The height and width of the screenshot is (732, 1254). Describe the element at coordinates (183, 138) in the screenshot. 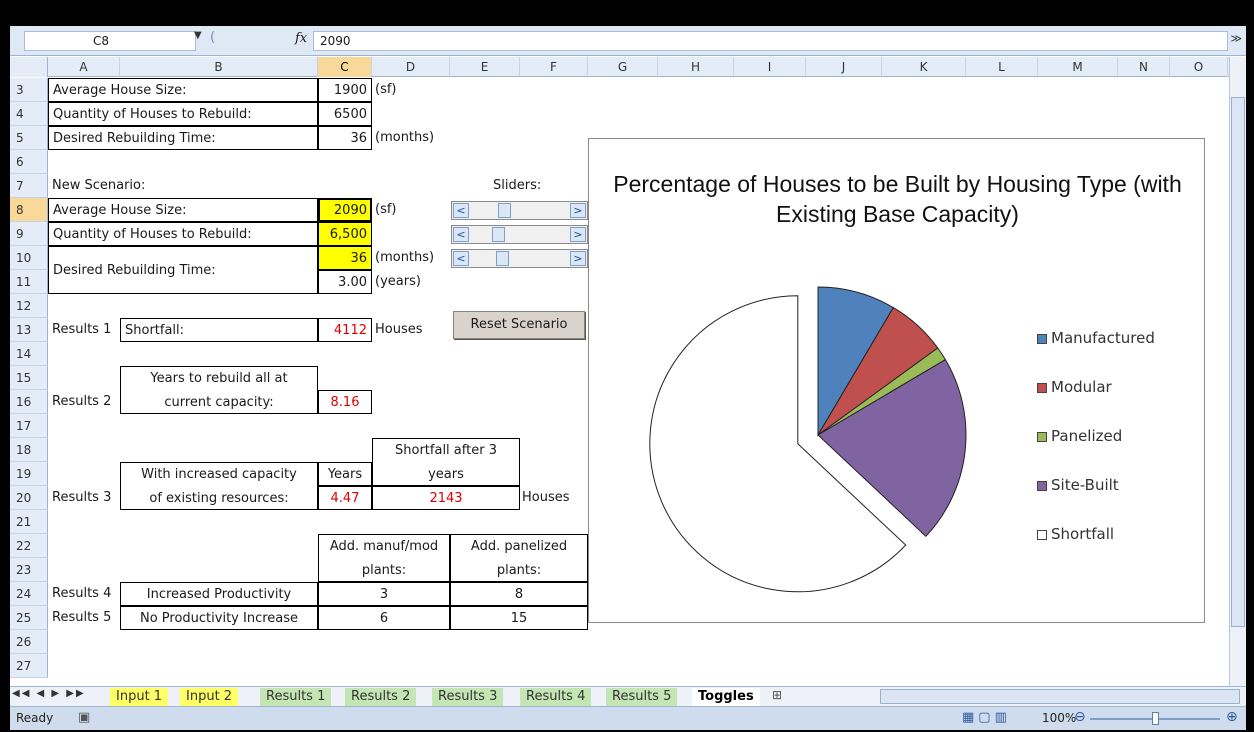

I see `cell-b5: Desired Rebuilding Time:` at that location.